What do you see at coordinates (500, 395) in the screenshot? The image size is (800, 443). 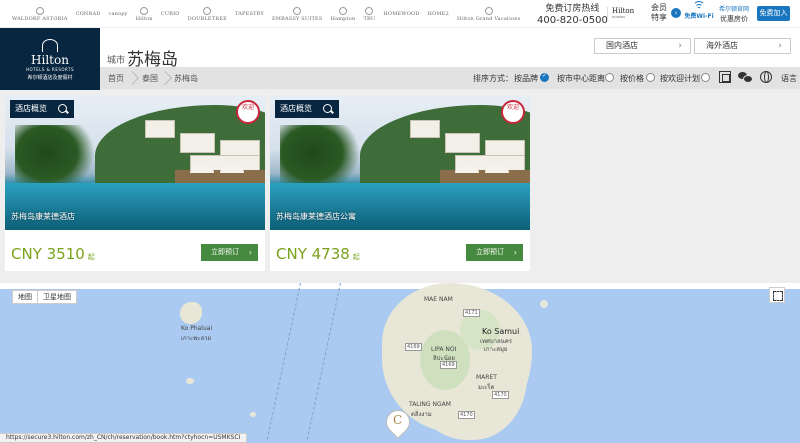 I see `road-badge: 4170` at bounding box center [500, 395].